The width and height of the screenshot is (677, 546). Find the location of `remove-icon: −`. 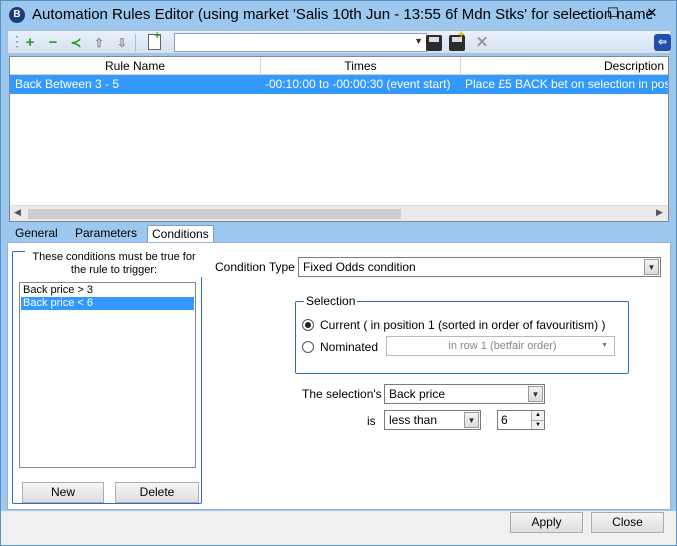

remove-icon: − is located at coordinates (53, 43).